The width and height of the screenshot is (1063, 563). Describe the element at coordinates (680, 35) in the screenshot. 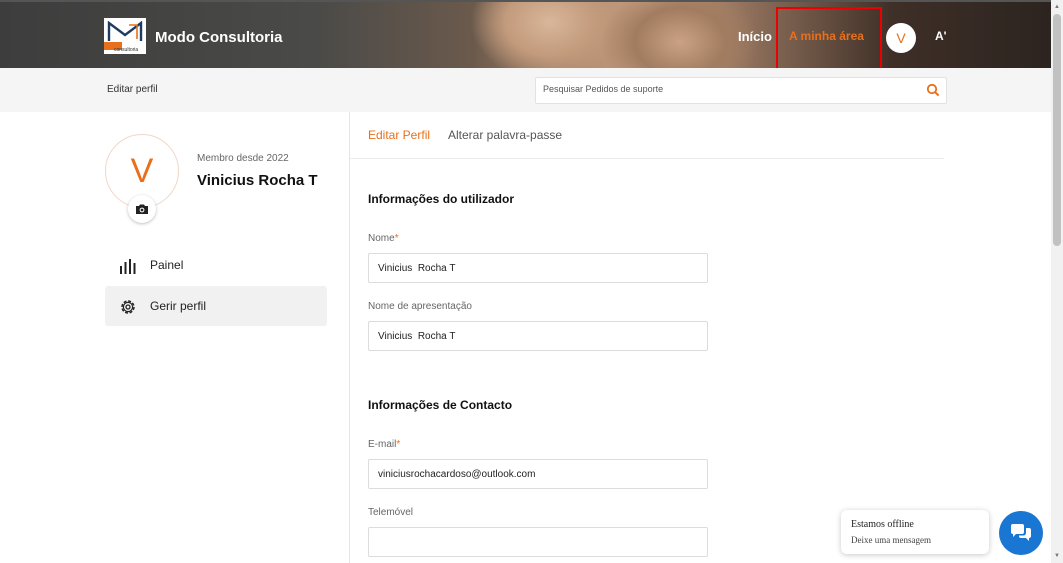

I see `header-photo-face` at that location.